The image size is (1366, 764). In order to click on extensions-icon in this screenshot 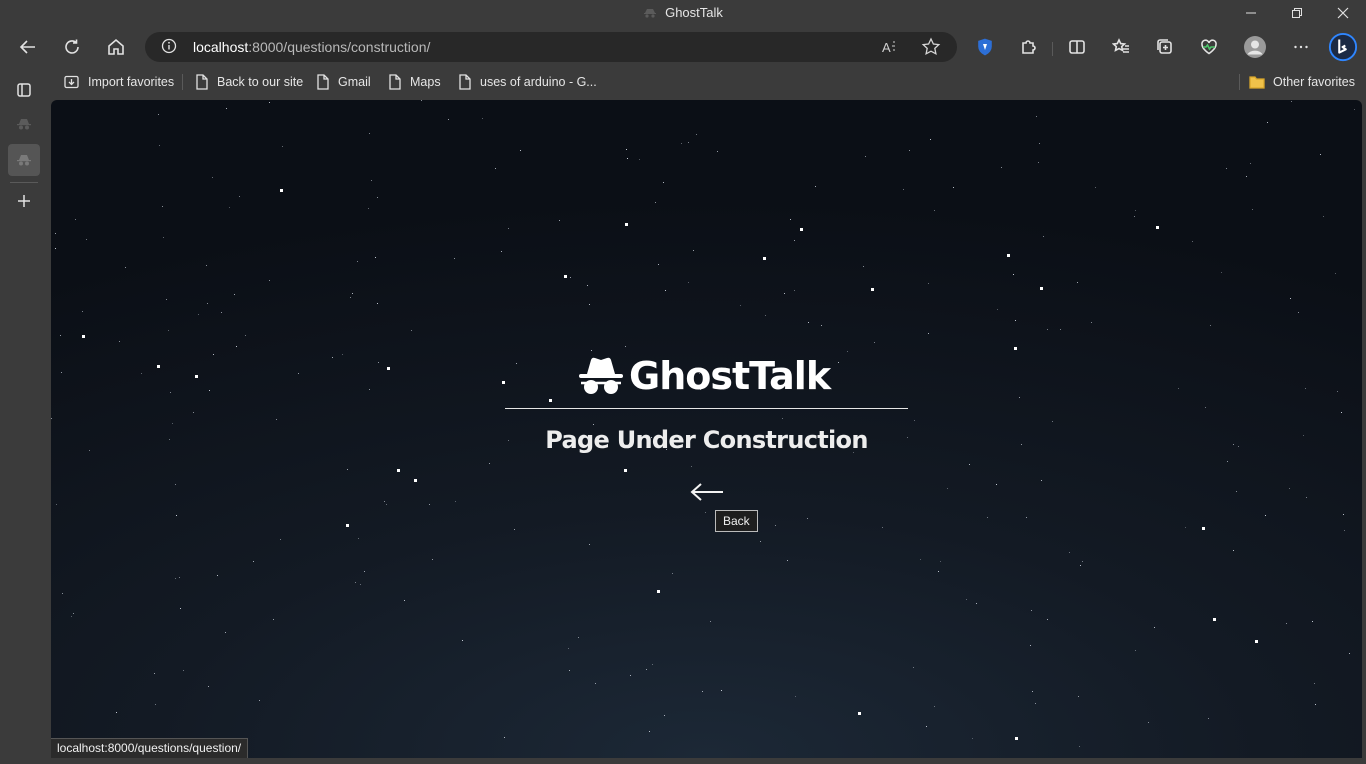, I will do `click(1029, 47)`.